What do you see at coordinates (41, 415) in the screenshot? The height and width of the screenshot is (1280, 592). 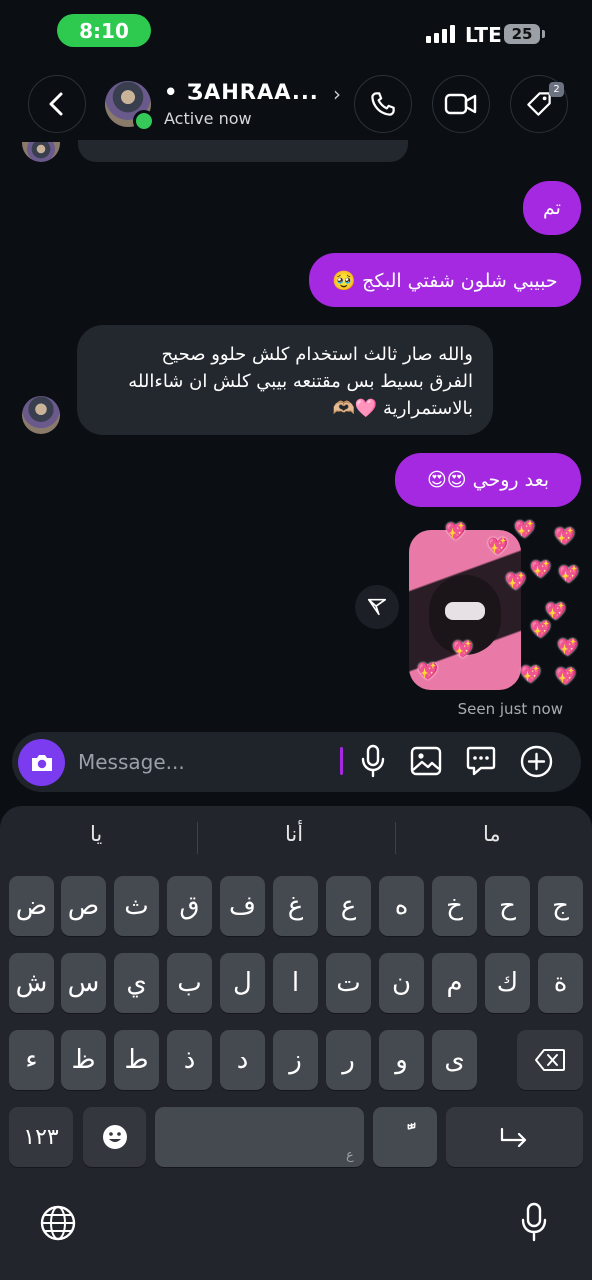 I see `sender-avatar` at bounding box center [41, 415].